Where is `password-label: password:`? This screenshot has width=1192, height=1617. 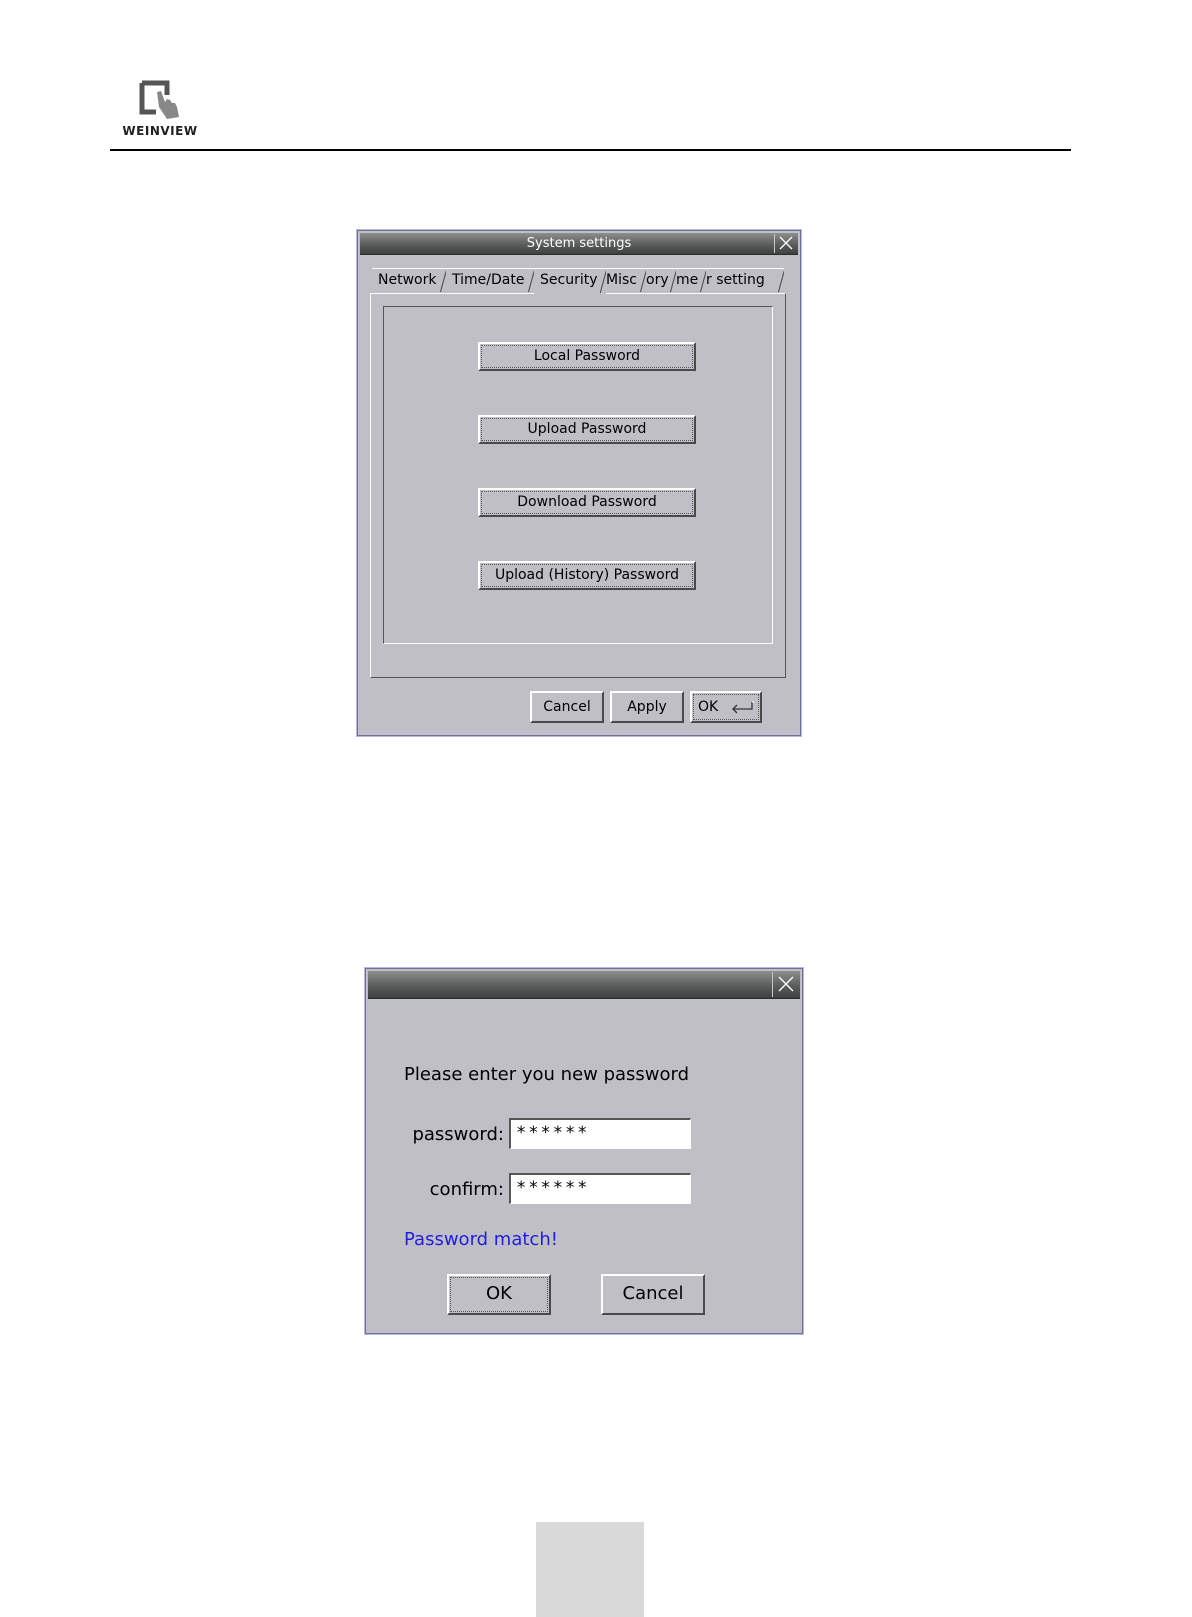 password-label: password: is located at coordinates (458, 1134).